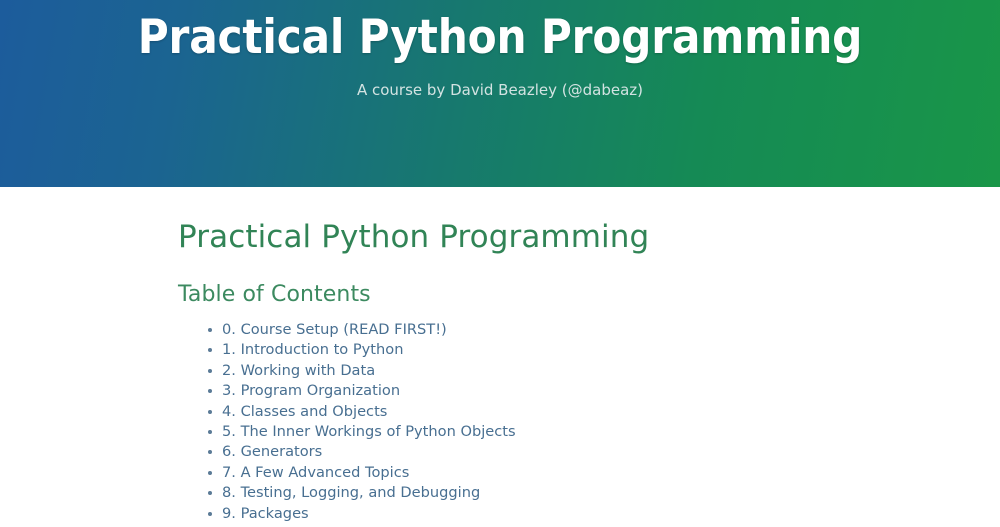  I want to click on list-item: 8. Testing, Logging, and Debugging, so click(516, 493).